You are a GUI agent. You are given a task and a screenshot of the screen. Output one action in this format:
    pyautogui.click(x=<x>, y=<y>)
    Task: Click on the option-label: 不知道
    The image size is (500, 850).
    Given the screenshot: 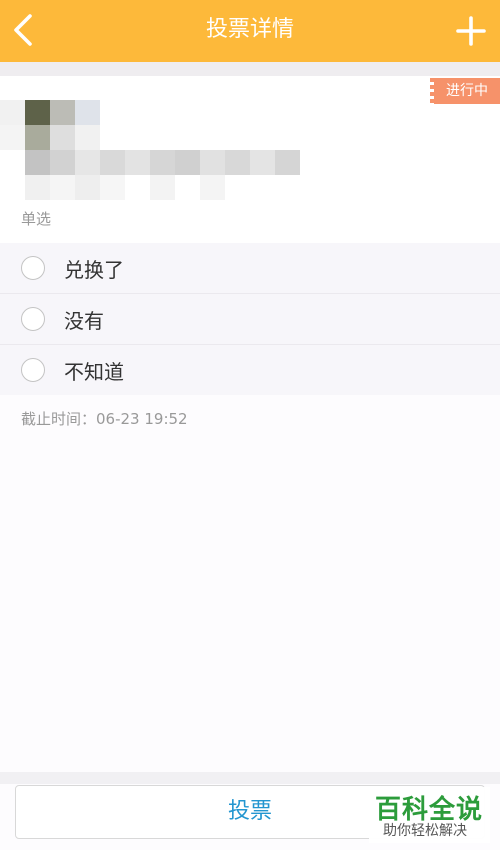 What is the action you would take?
    pyautogui.click(x=94, y=372)
    